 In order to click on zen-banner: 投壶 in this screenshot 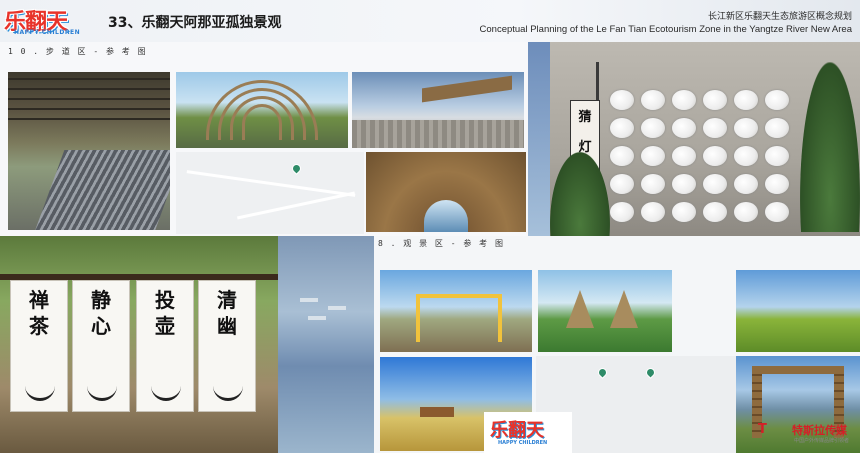, I will do `click(165, 346)`.